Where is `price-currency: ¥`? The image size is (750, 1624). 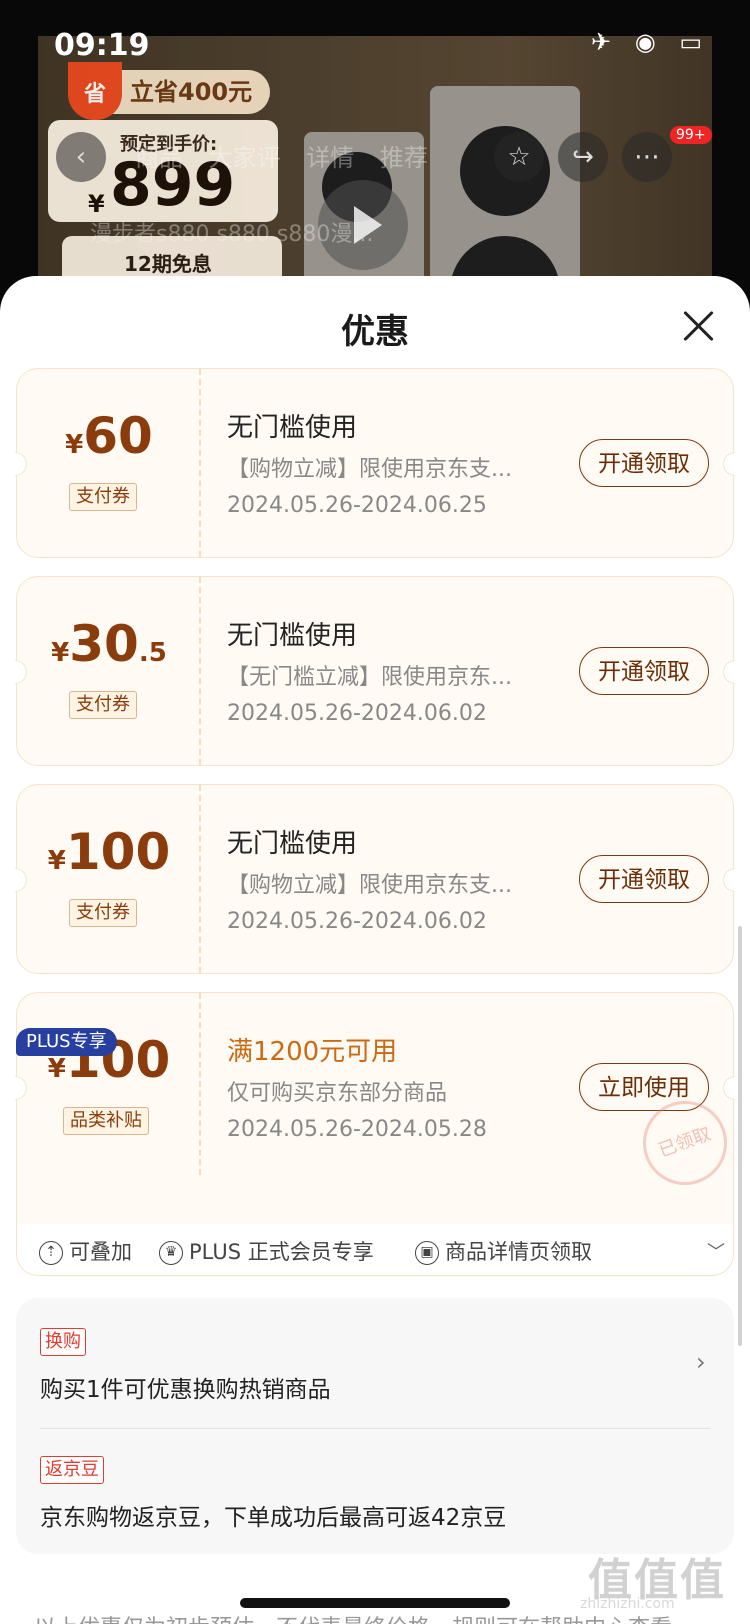 price-currency: ¥ is located at coordinates (96, 204).